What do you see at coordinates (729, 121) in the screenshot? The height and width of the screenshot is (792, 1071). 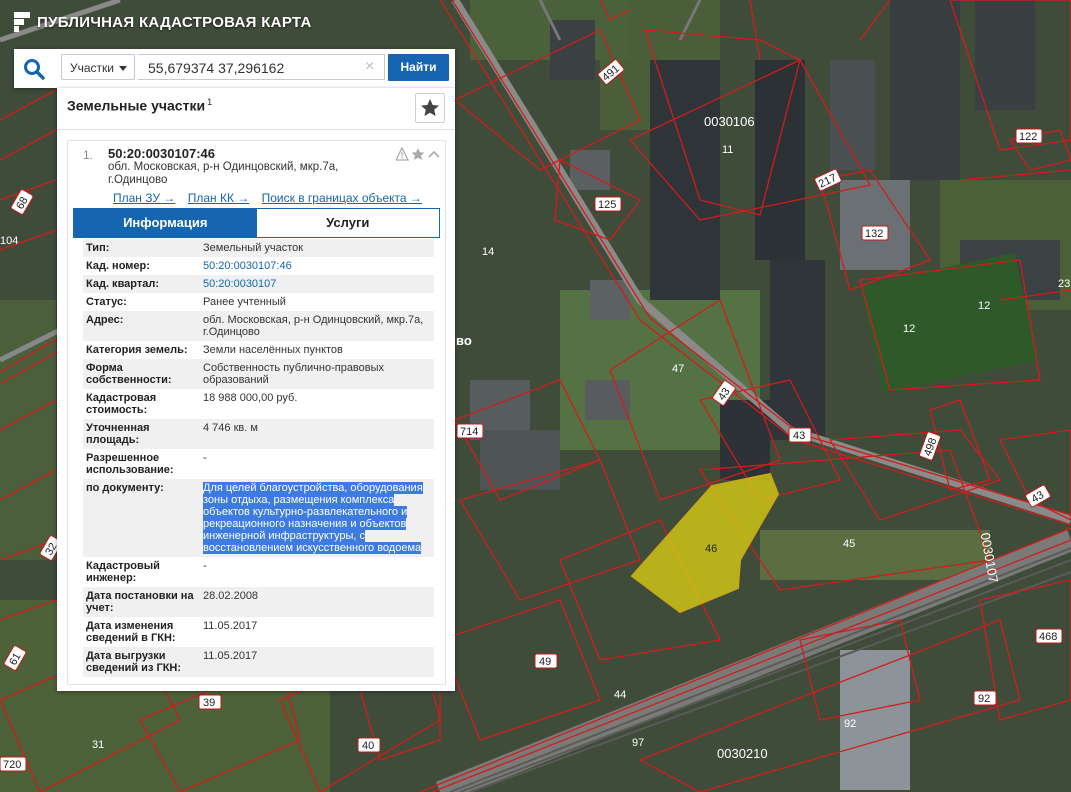 I see `quarter-label: 0030106` at bounding box center [729, 121].